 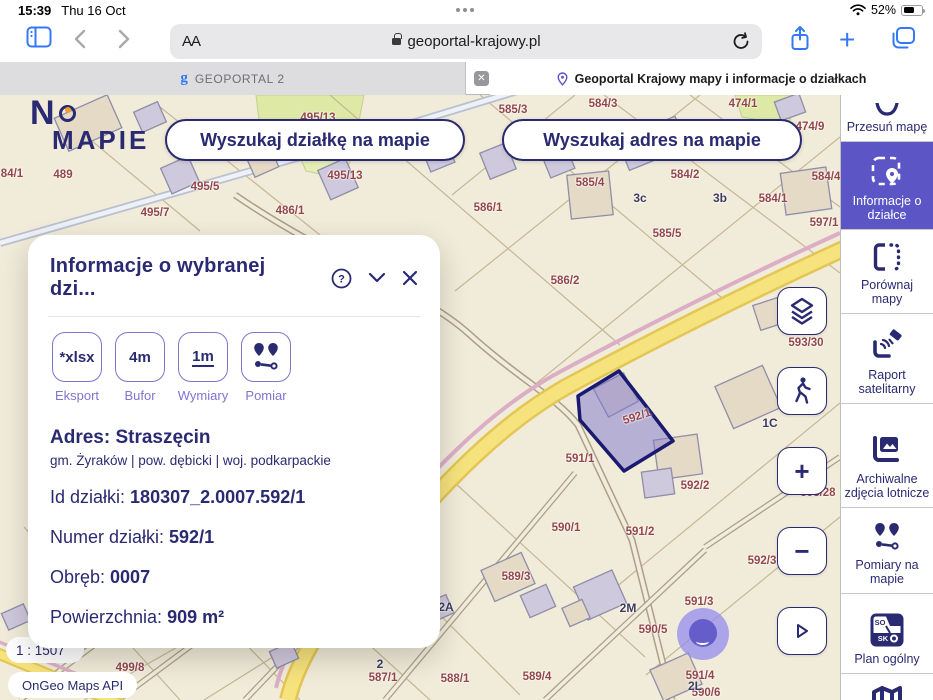 I want to click on action-pomiar: Pomiar, so click(x=266, y=367).